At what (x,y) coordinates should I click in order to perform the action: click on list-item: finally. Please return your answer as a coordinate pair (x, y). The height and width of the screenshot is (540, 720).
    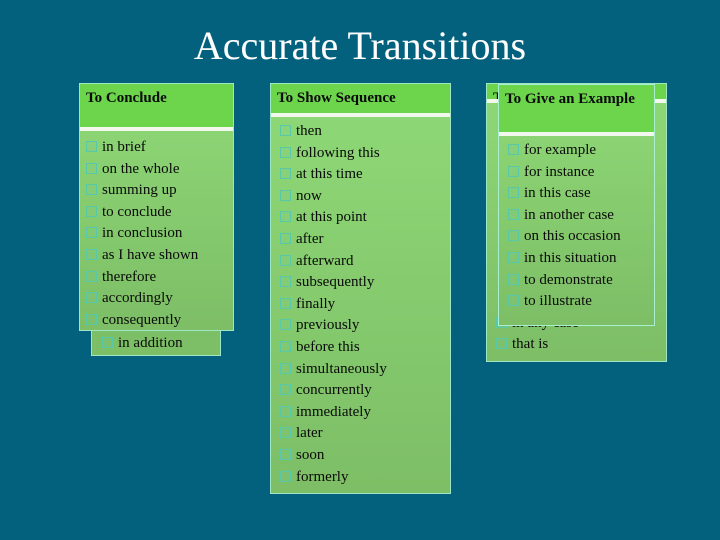
    Looking at the image, I should click on (365, 305).